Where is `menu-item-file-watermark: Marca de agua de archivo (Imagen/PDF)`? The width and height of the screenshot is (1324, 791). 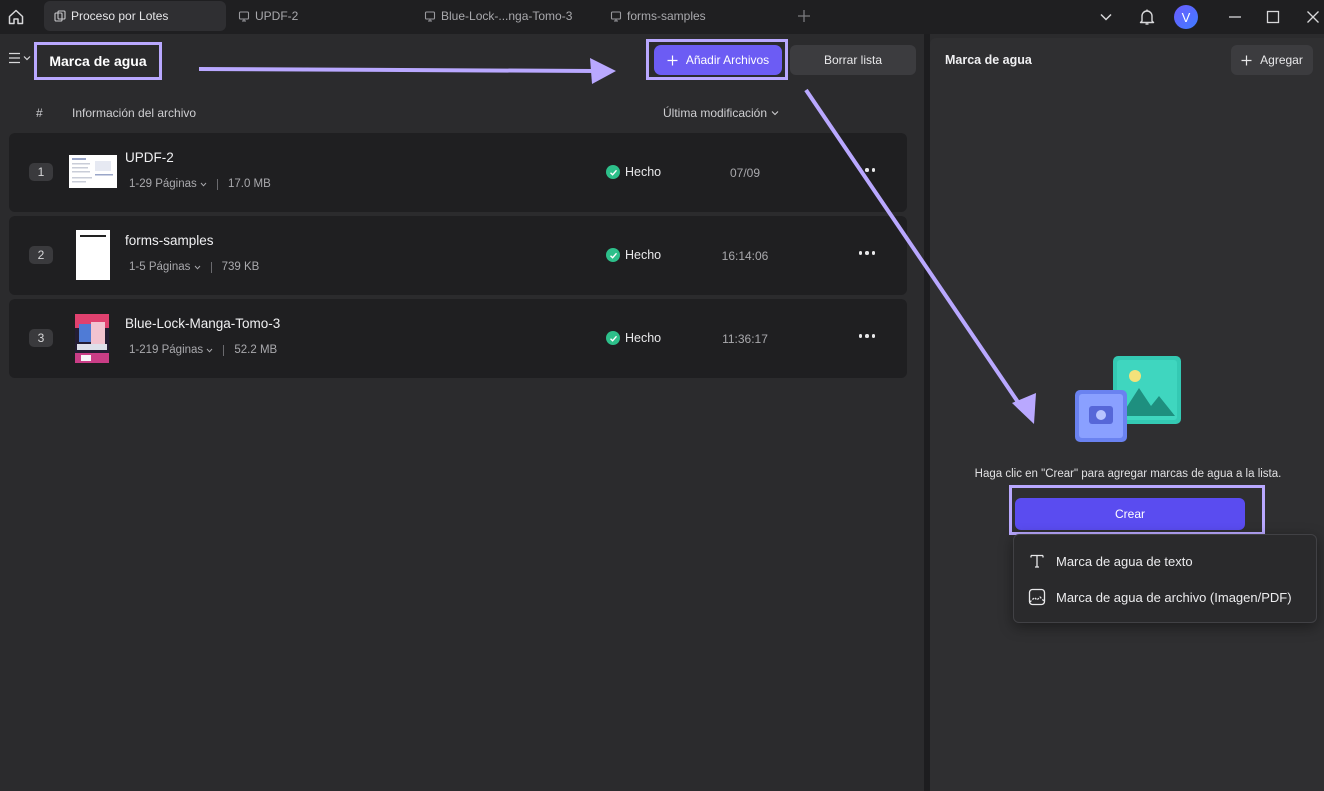 menu-item-file-watermark: Marca de agua de archivo (Imagen/PDF) is located at coordinates (1160, 597).